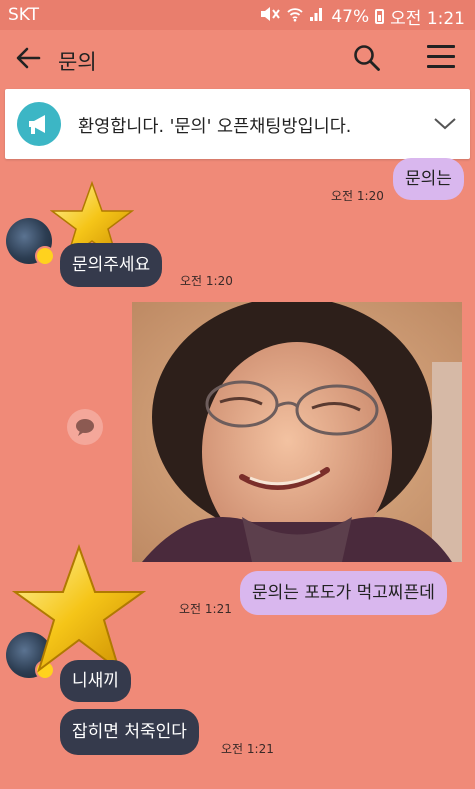 The image size is (475, 789). What do you see at coordinates (428, 179) in the screenshot?
I see `message-bubble-outgoing: 문의는` at bounding box center [428, 179].